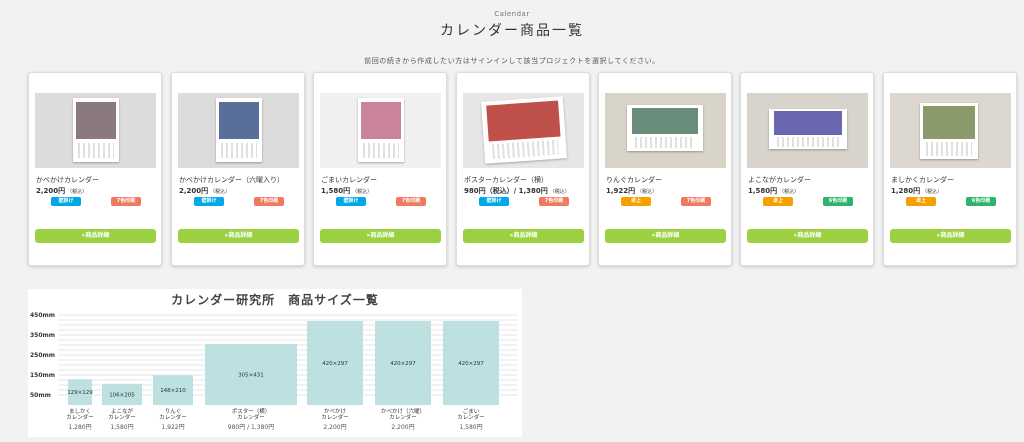 The image size is (1024, 442). I want to click on x-category-price: 1,580円, so click(121, 427).